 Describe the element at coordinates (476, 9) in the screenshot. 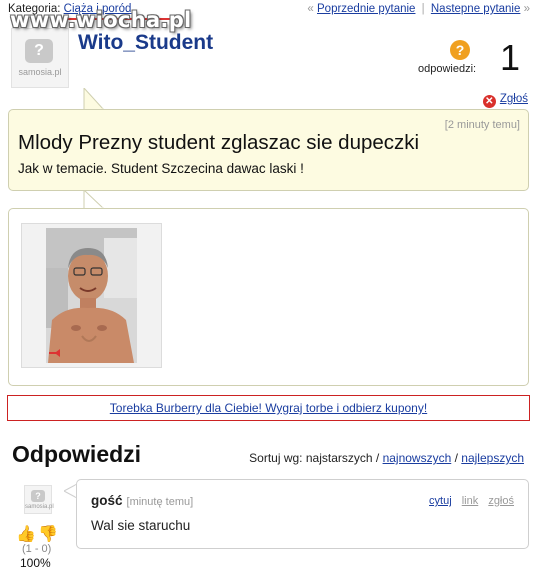

I see `next-question-link: Nastepne pytanie` at that location.